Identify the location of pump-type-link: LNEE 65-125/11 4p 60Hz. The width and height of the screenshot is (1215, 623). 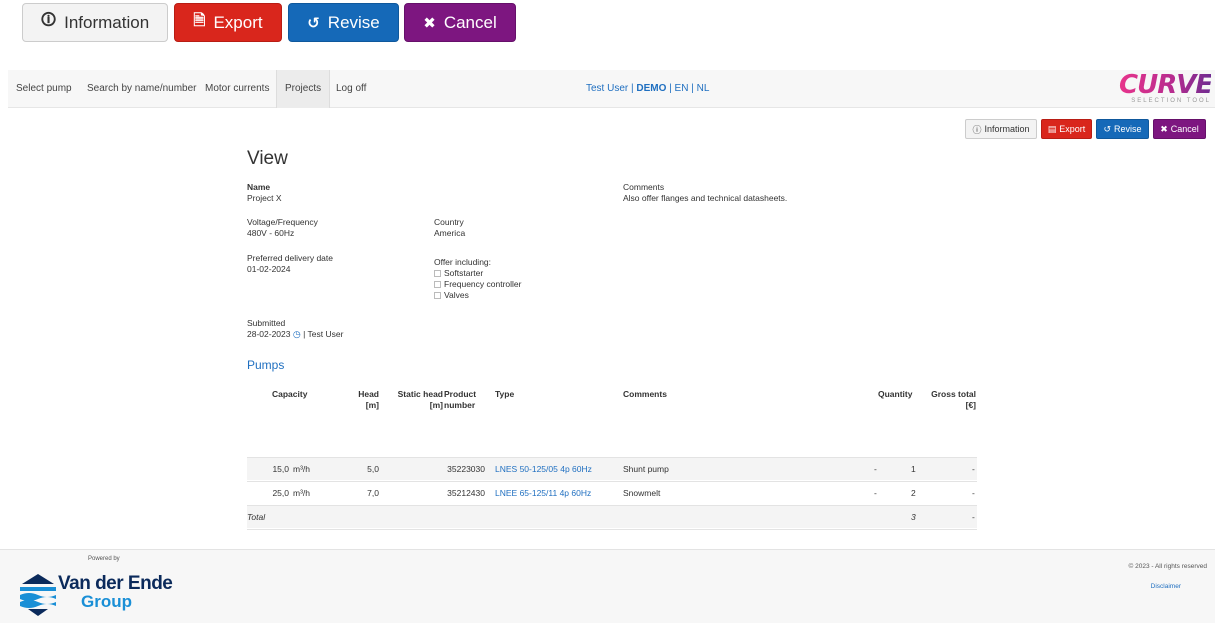
(543, 493).